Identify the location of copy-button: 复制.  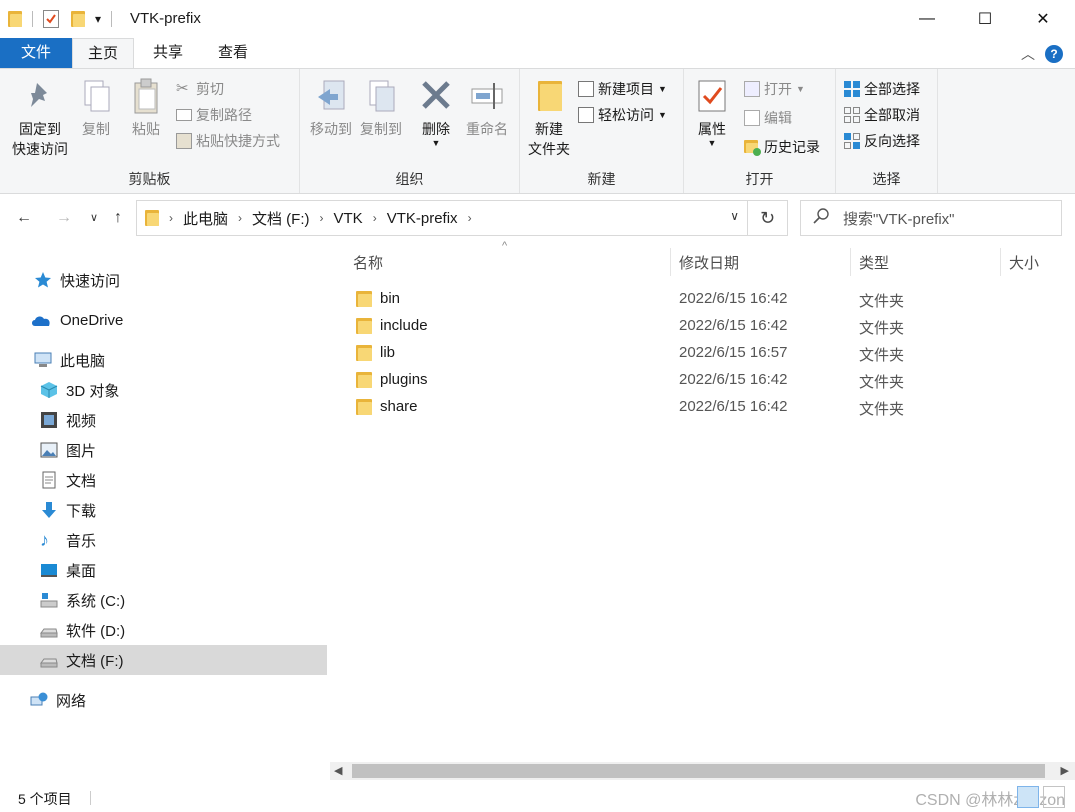
(96, 108).